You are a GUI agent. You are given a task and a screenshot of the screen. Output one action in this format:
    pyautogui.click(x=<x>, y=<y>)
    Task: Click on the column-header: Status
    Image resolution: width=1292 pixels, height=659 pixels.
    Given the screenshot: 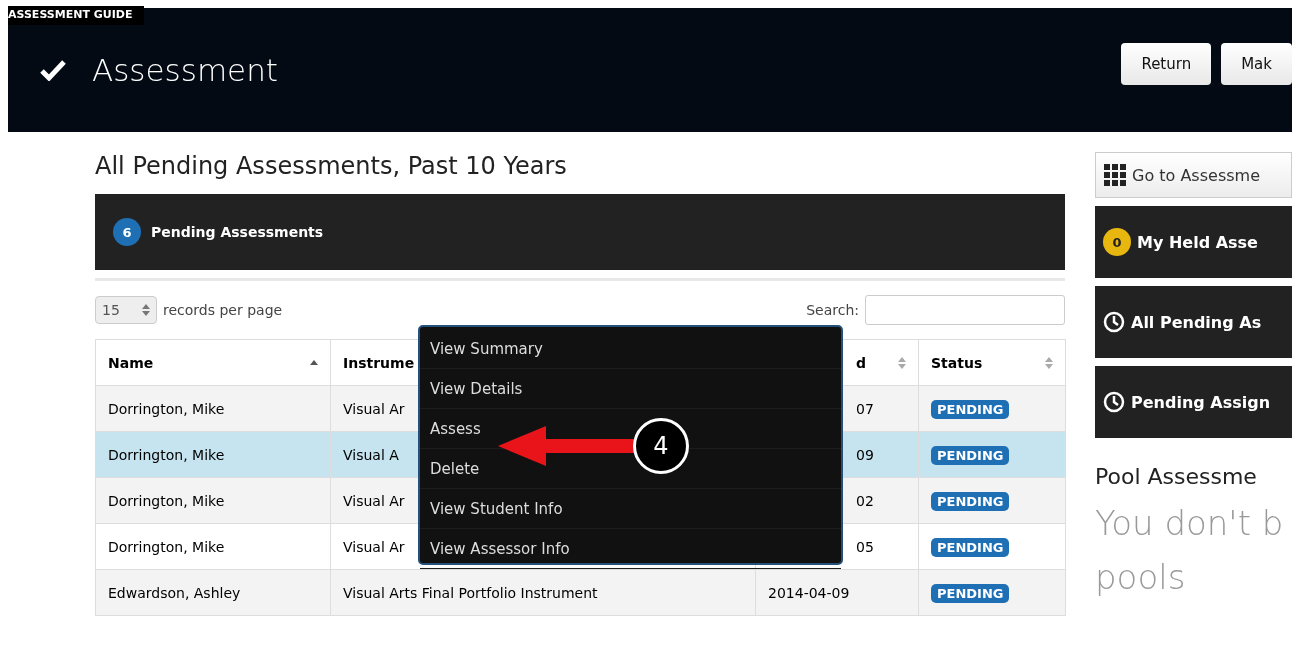 What is the action you would take?
    pyautogui.click(x=992, y=362)
    